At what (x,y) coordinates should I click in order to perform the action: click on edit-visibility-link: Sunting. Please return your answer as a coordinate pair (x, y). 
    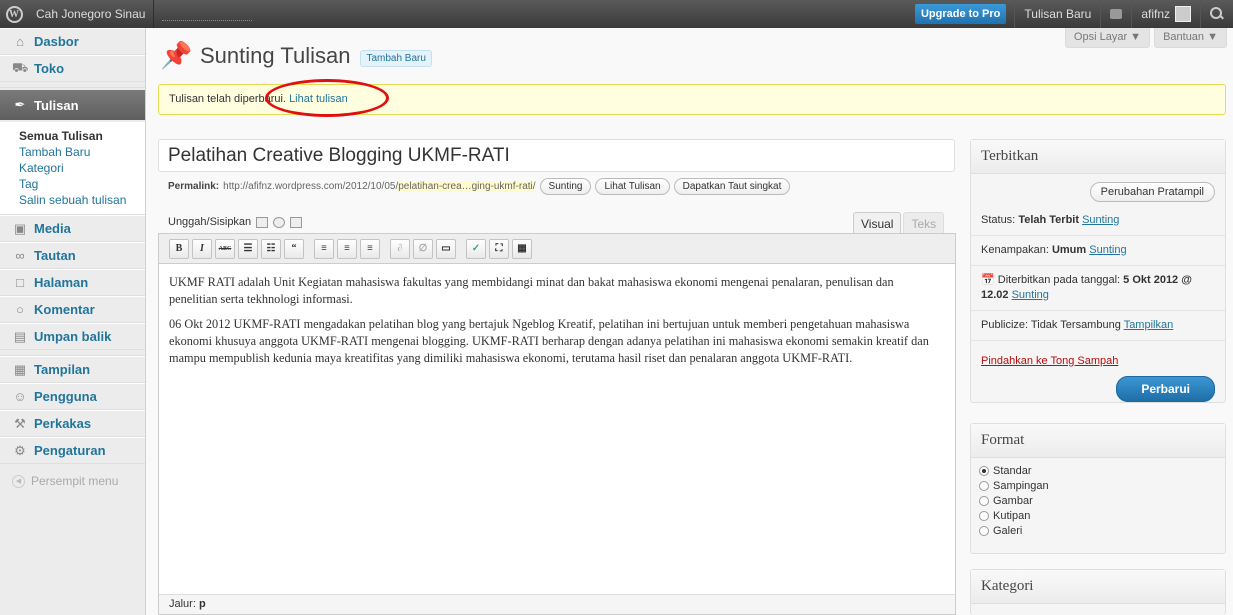
    Looking at the image, I should click on (1107, 250).